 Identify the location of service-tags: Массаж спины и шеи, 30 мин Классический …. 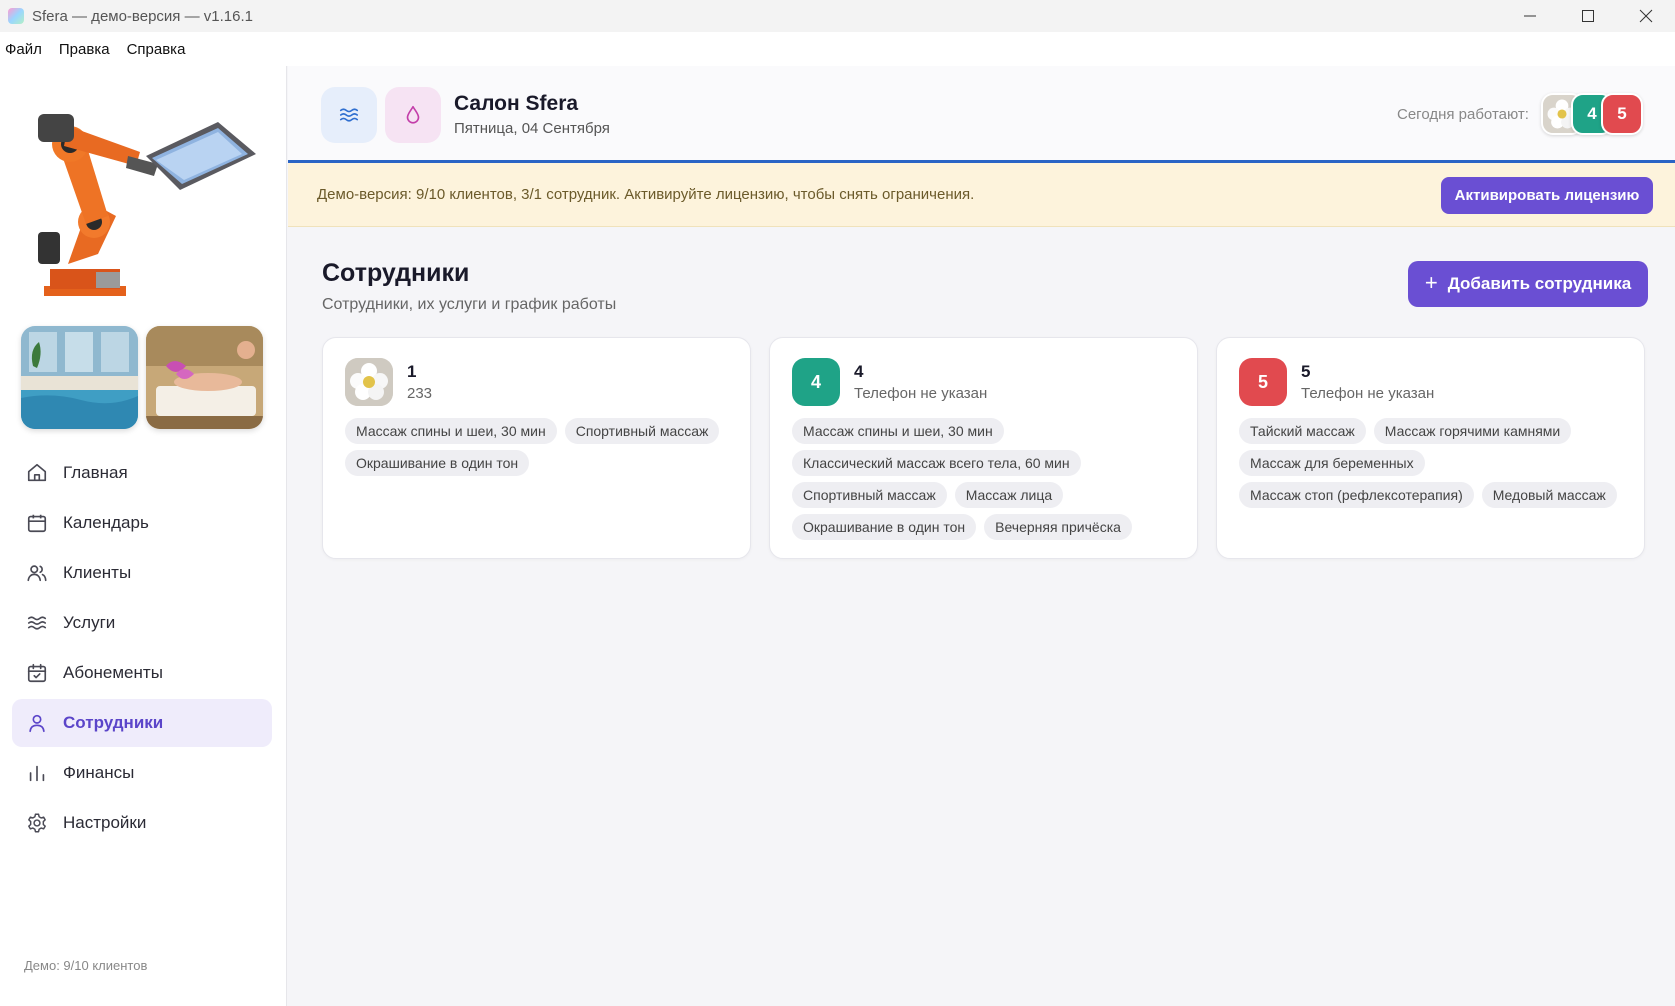
(987, 482).